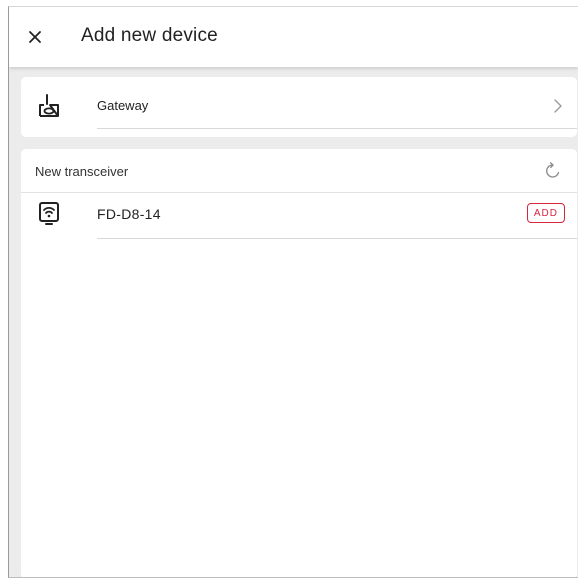 The height and width of the screenshot is (581, 580). Describe the element at coordinates (299, 107) in the screenshot. I see `gateway-row: Gateway` at that location.